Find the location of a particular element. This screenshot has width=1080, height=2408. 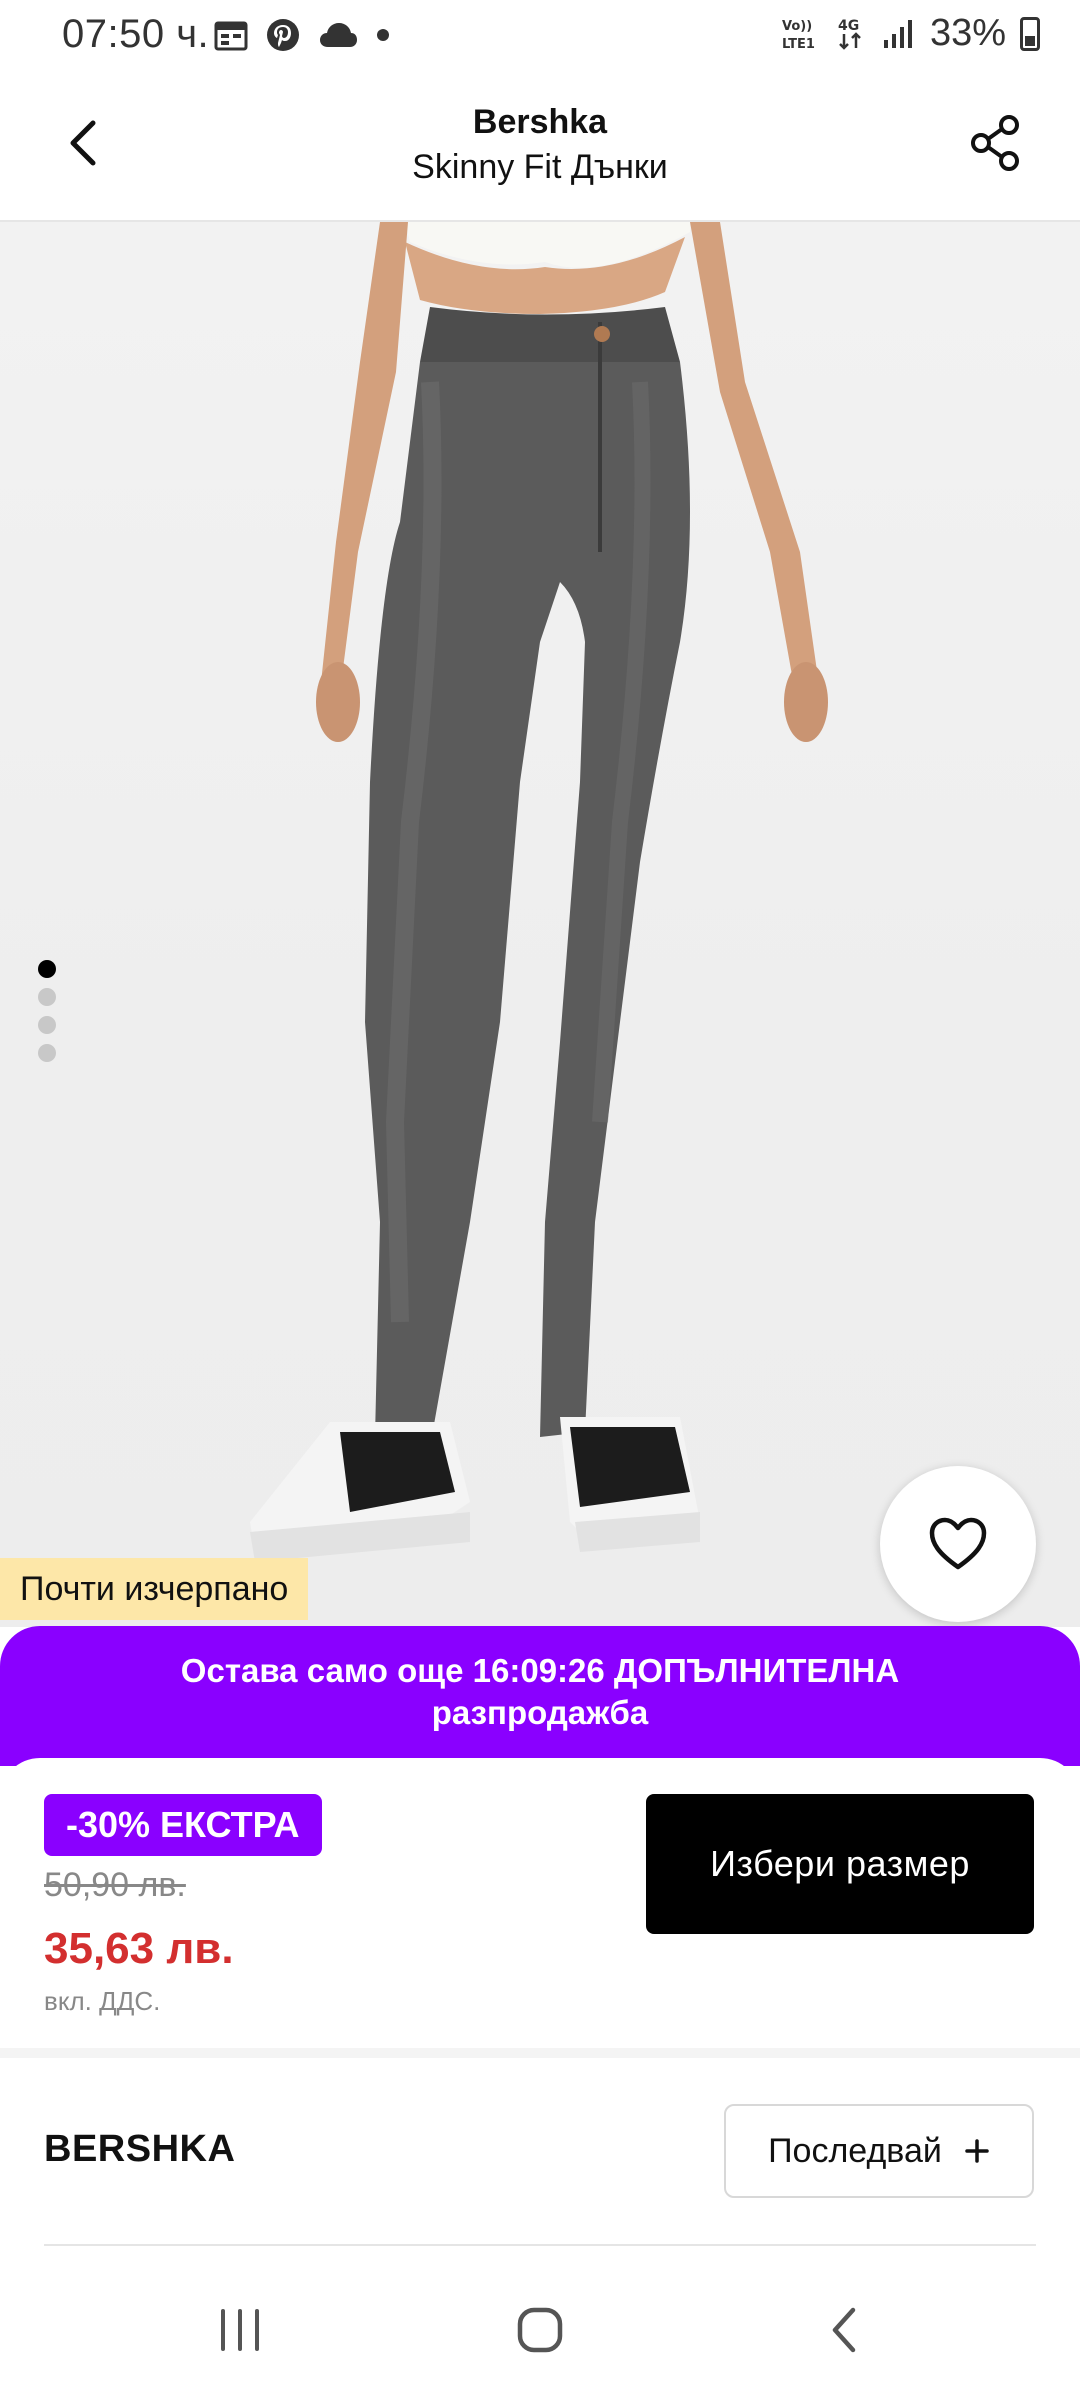

heart-icon is located at coordinates (958, 1543).